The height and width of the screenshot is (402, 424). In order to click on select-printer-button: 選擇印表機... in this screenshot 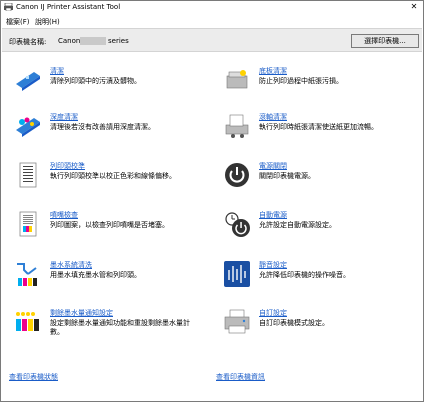, I will do `click(385, 41)`.